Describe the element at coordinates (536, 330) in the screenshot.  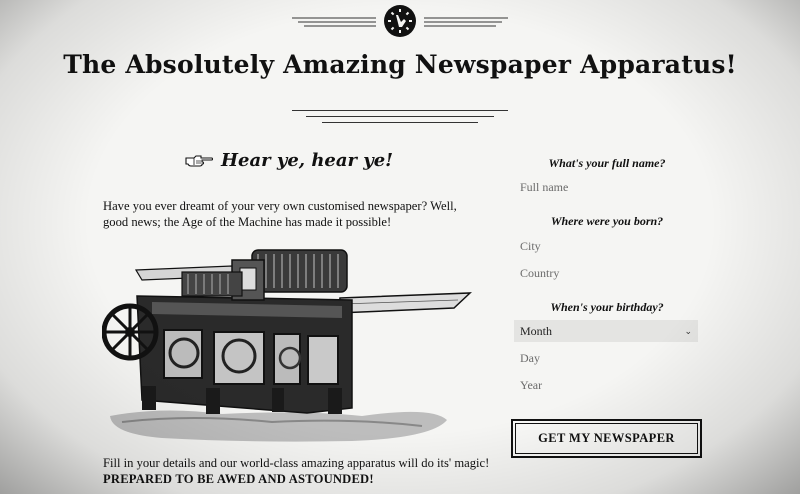
I see `month-selected-value: Month` at that location.